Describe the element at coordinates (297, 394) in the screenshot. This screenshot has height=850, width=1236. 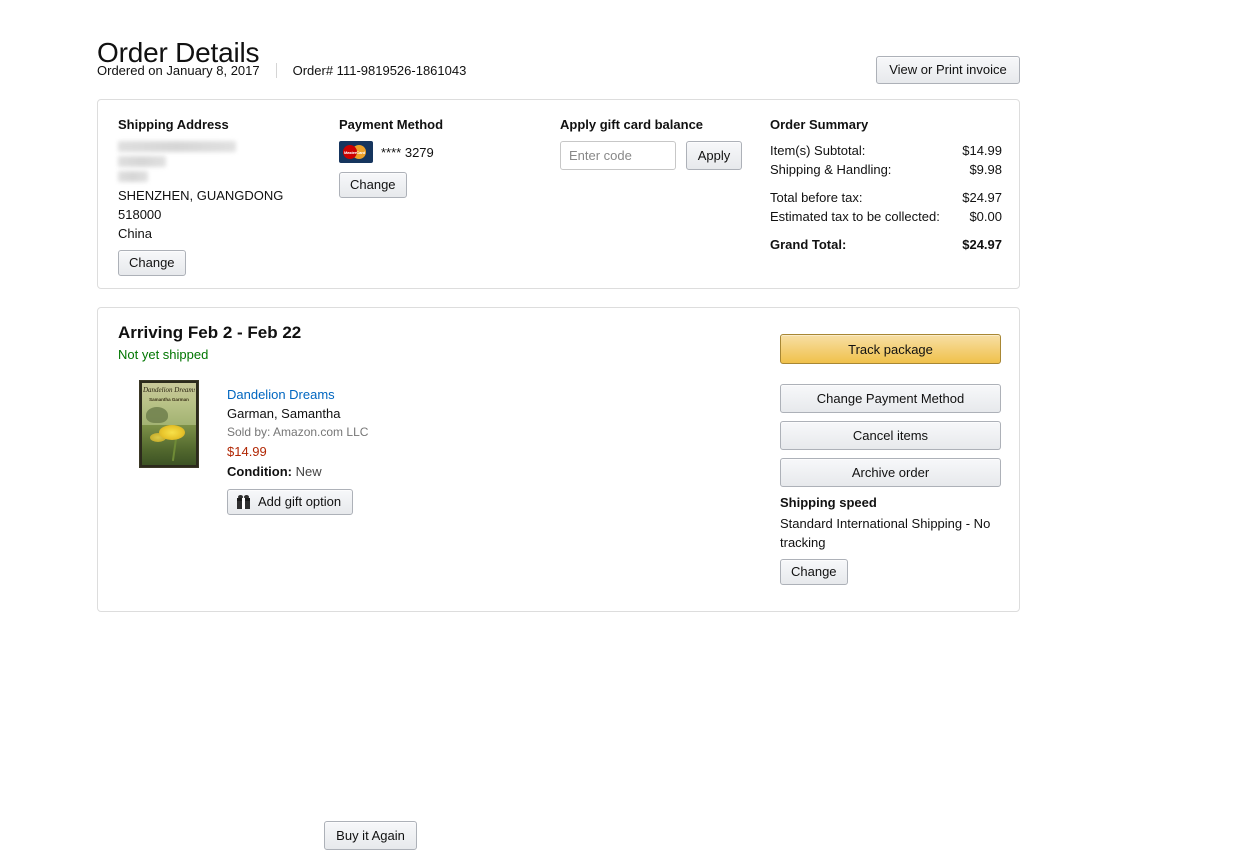
I see `product-title-link: Dandelion Dreams` at that location.